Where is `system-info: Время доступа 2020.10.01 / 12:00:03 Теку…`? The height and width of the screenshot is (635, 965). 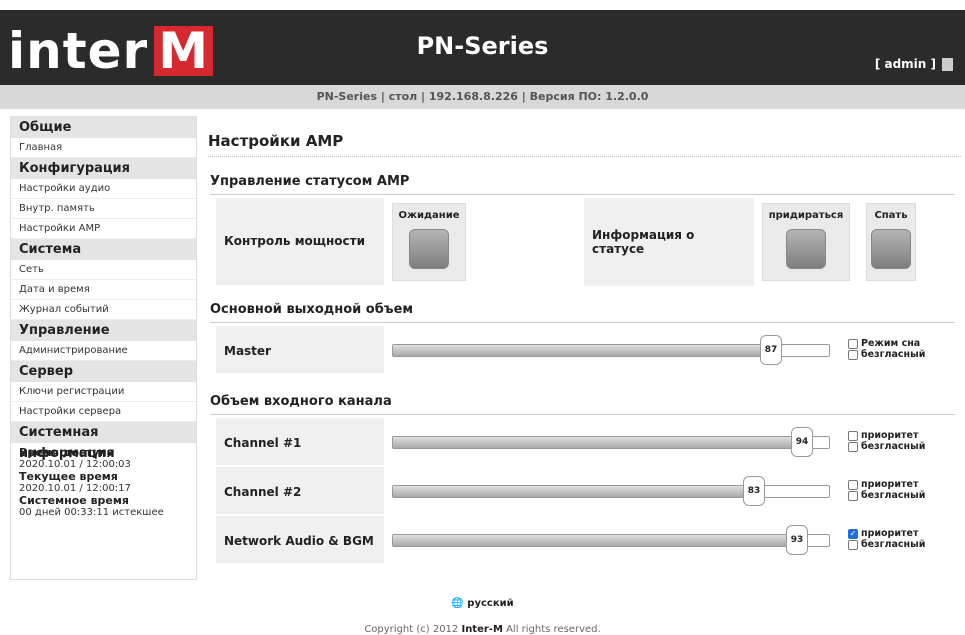
system-info: Время доступа 2020.10.01 / 12:00:03 Теку… is located at coordinates (103, 483).